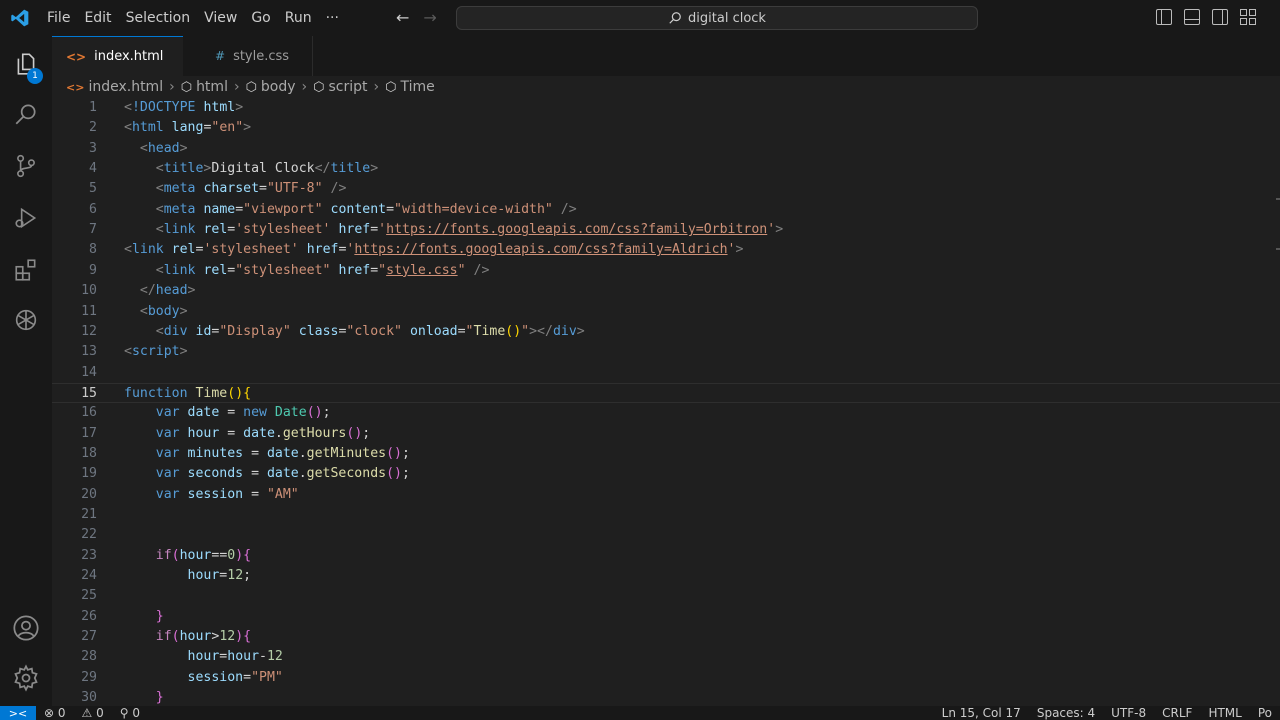  Describe the element at coordinates (239, 555) in the screenshot. I see `code-token: )` at that location.